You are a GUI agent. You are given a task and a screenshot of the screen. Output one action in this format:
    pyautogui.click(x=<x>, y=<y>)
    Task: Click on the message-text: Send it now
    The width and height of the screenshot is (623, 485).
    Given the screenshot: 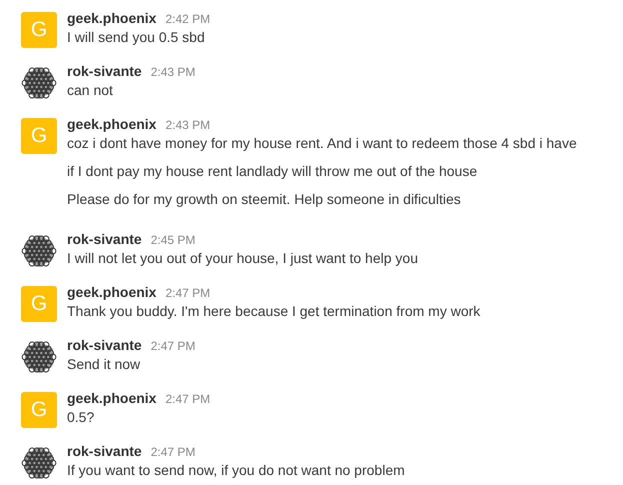 What is the action you would take?
    pyautogui.click(x=104, y=364)
    